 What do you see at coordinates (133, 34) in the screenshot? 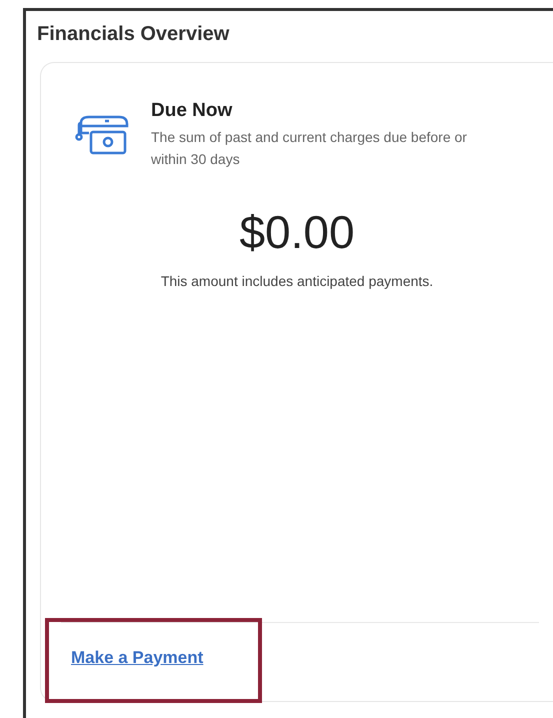
I see `panel-title: Financials Overview` at bounding box center [133, 34].